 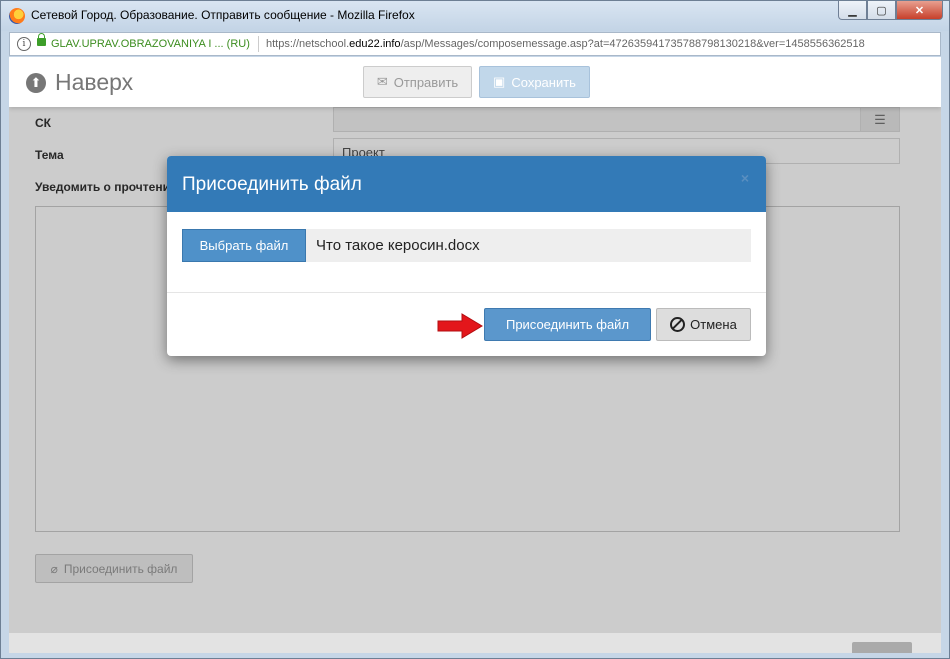 I want to click on close-icon: ×, so click(x=745, y=178).